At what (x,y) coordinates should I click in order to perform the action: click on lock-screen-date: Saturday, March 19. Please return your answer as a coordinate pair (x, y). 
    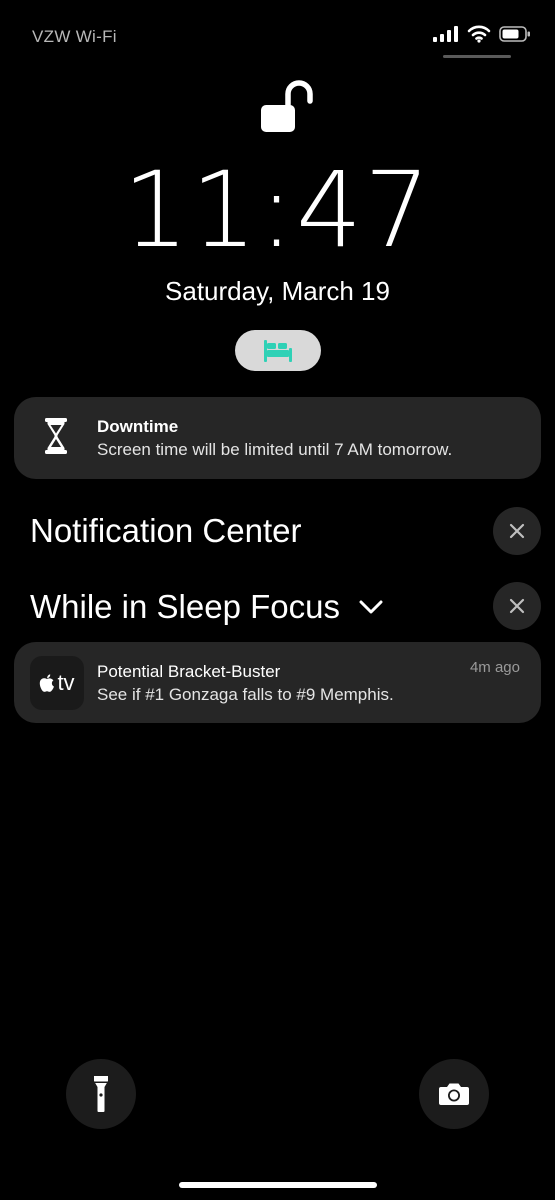
    Looking at the image, I should click on (277, 291).